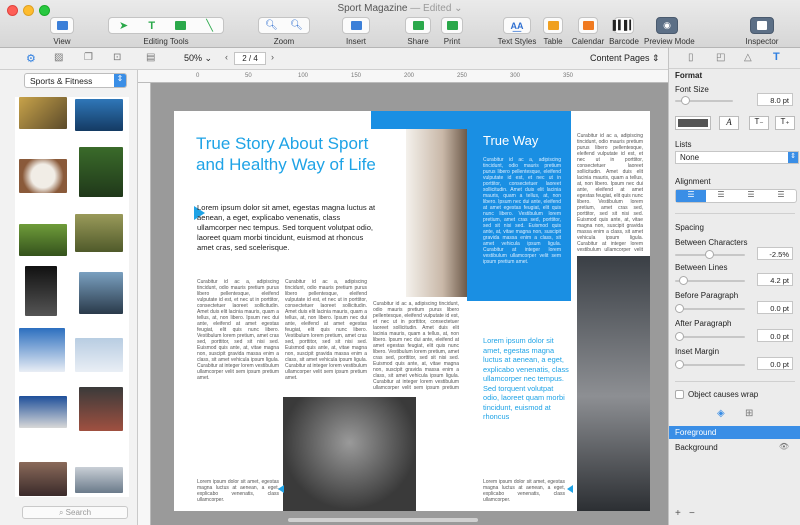 The width and height of the screenshot is (800, 525). Describe the element at coordinates (101, 409) in the screenshot. I see `thumb-boxing` at that location.